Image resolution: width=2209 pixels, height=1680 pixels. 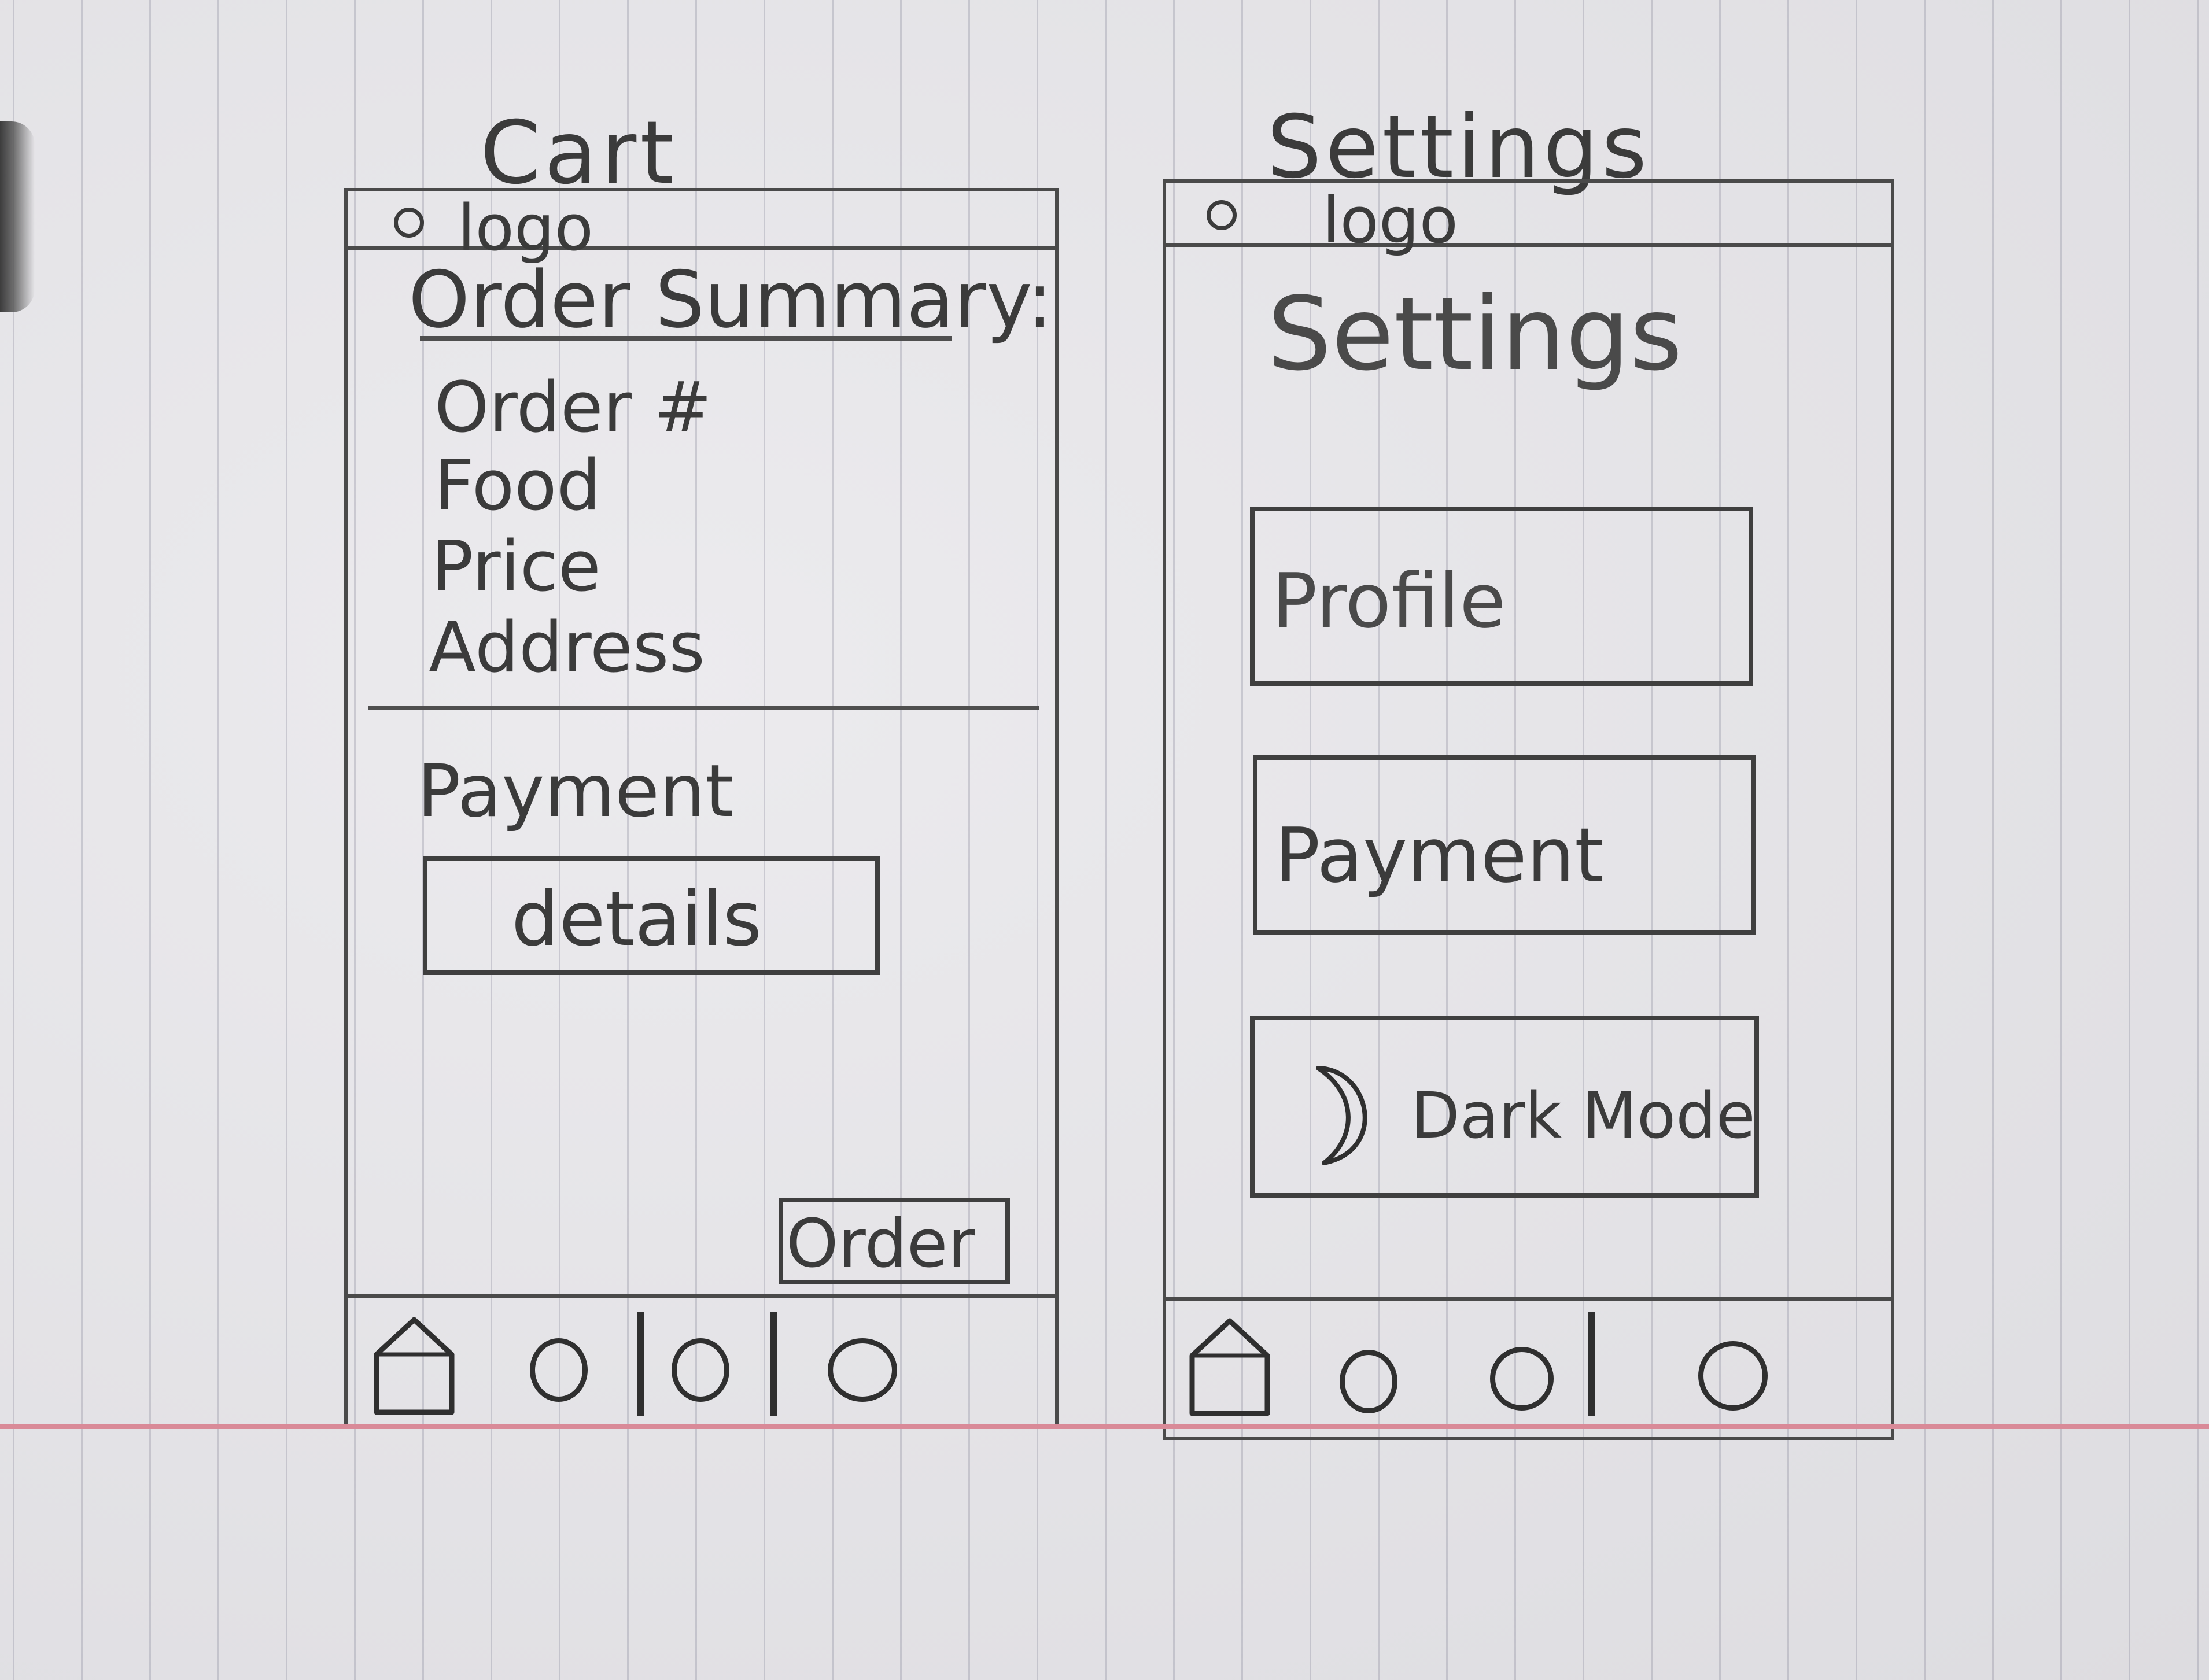 I want to click on moon-icon, so click(x=1341, y=1115).